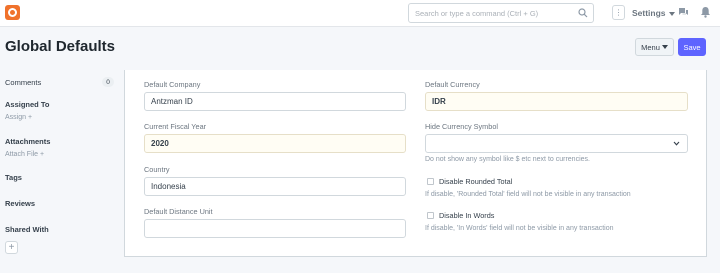  Describe the element at coordinates (430, 181) in the screenshot. I see `disable-rounded-total-checkbox` at that location.